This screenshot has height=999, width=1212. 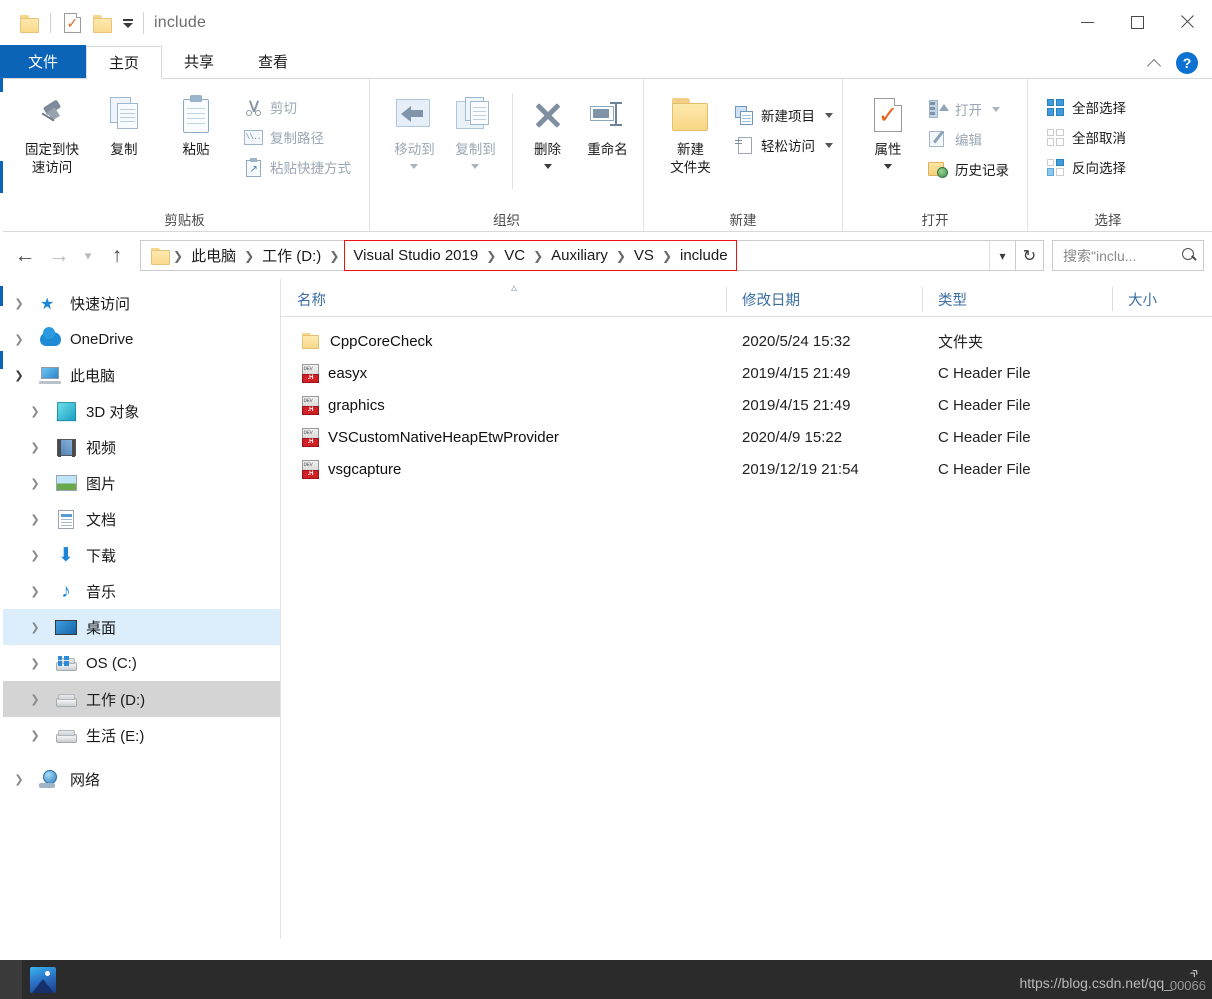 What do you see at coordinates (1085, 137) in the screenshot?
I see `select-none-button: 全部取消` at bounding box center [1085, 137].